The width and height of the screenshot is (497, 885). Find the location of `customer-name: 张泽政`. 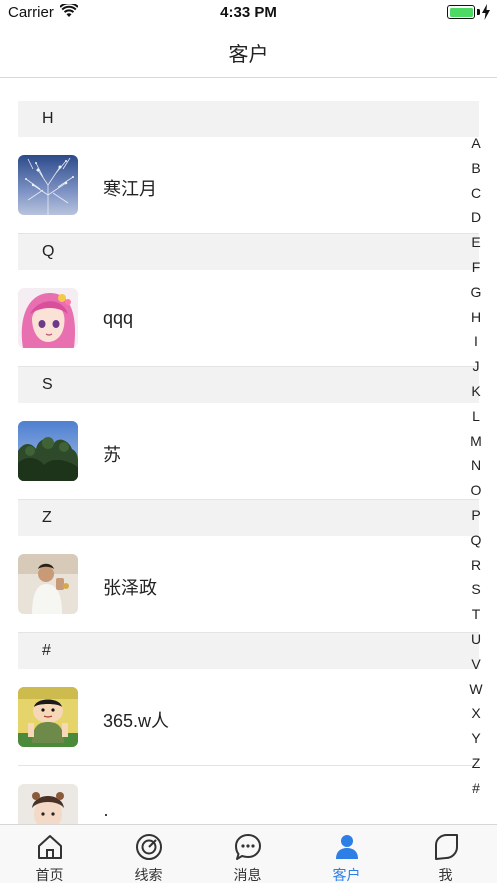

customer-name: 张泽政 is located at coordinates (130, 588).